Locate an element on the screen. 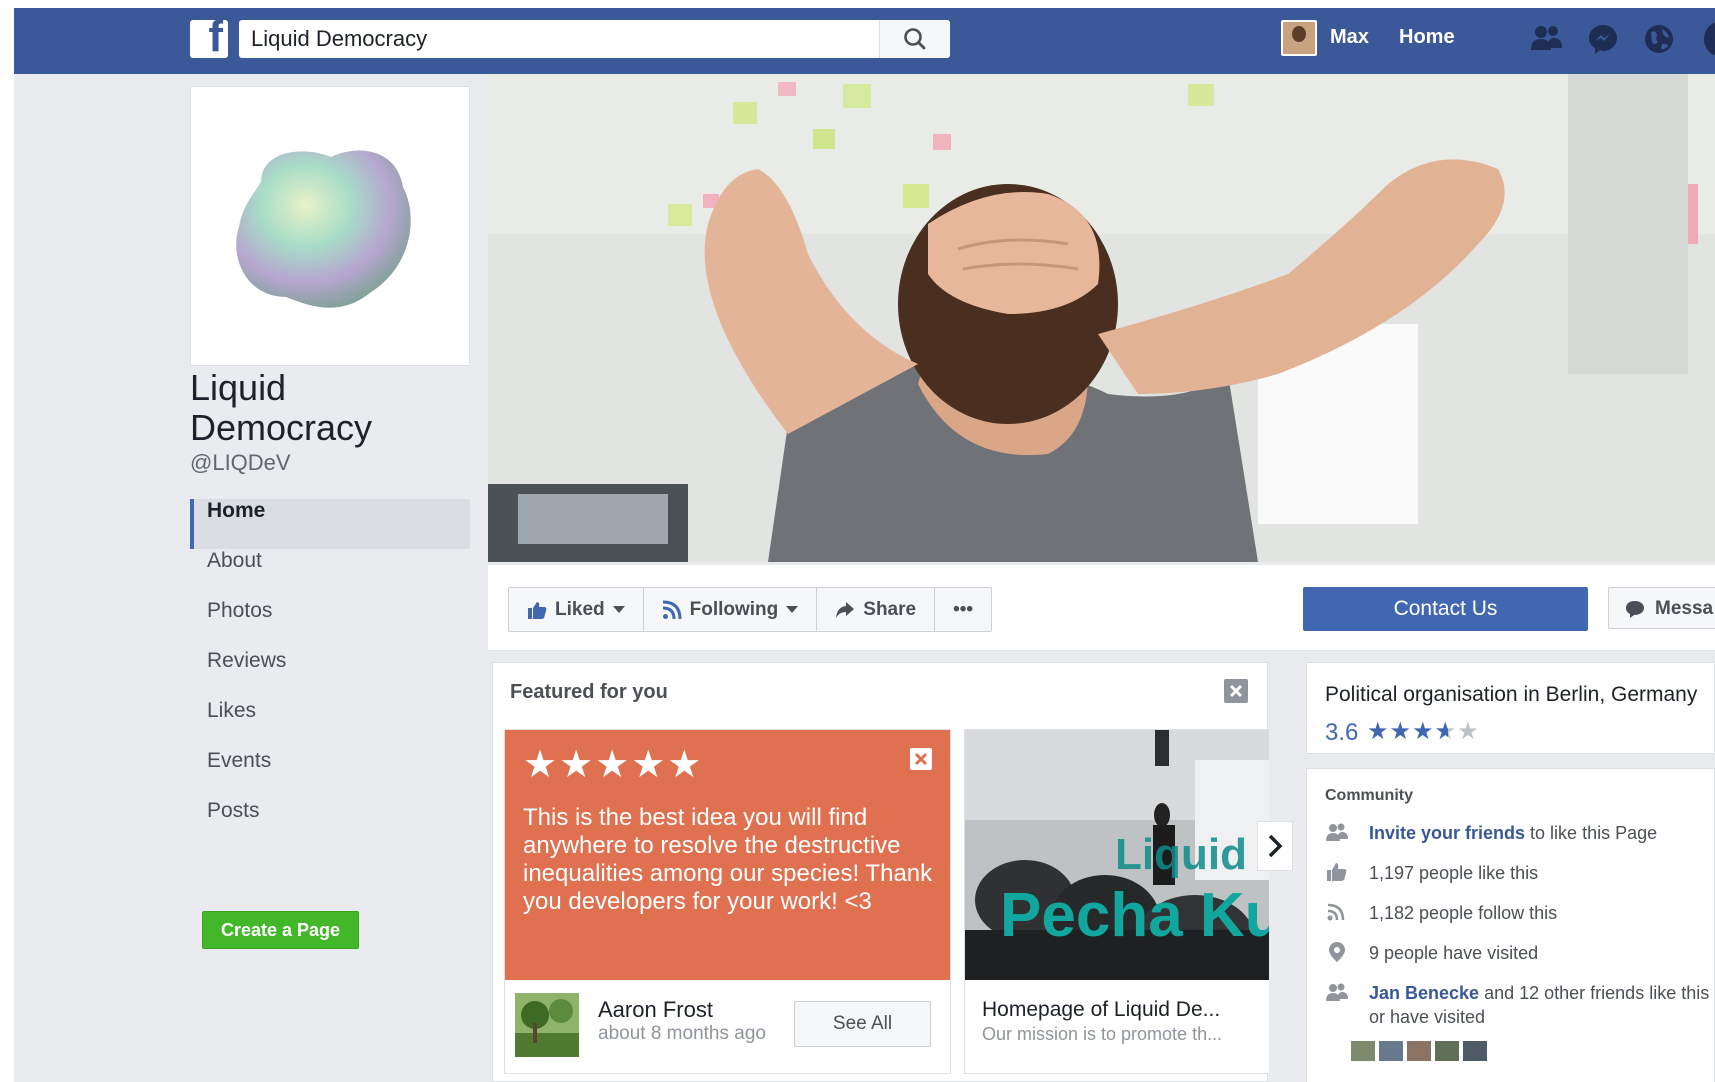 The width and height of the screenshot is (1715, 1082). community-title: Community is located at coordinates (1369, 795).